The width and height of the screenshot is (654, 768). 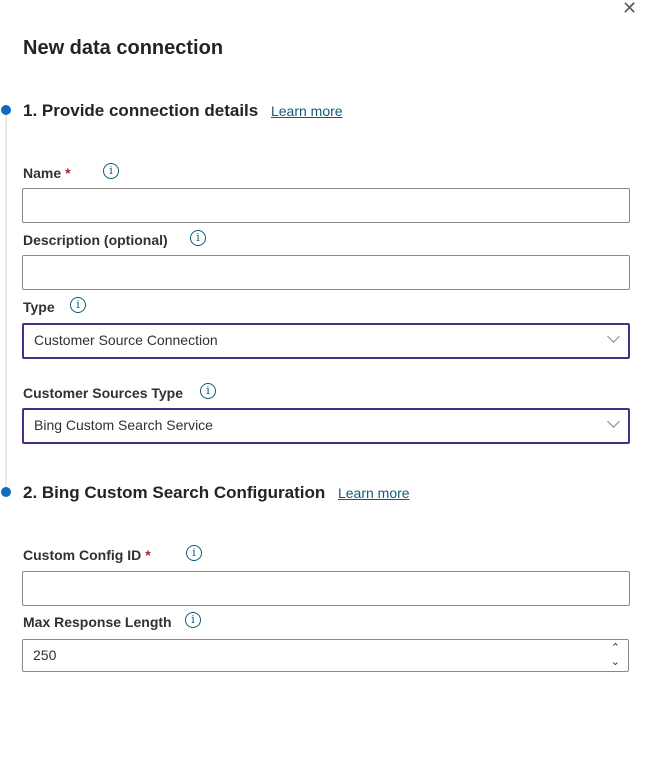 I want to click on description-input, so click(x=326, y=272).